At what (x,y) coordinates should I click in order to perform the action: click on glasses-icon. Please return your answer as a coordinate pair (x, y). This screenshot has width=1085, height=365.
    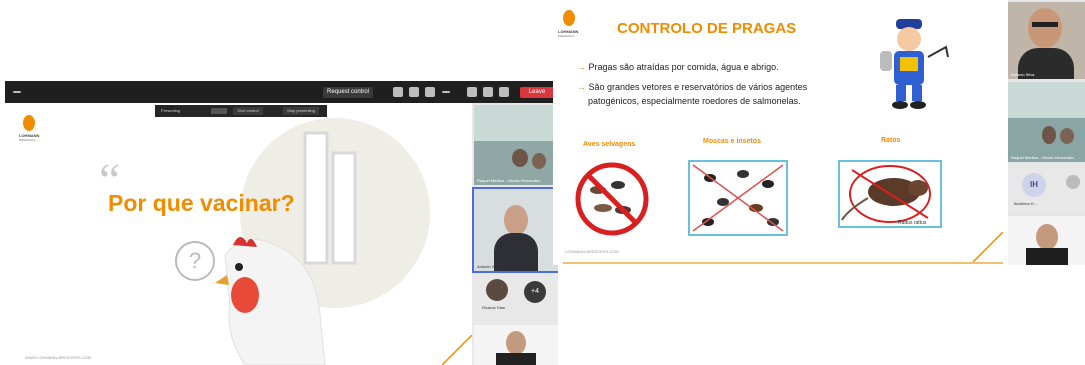
    Looking at the image, I should click on (1045, 24).